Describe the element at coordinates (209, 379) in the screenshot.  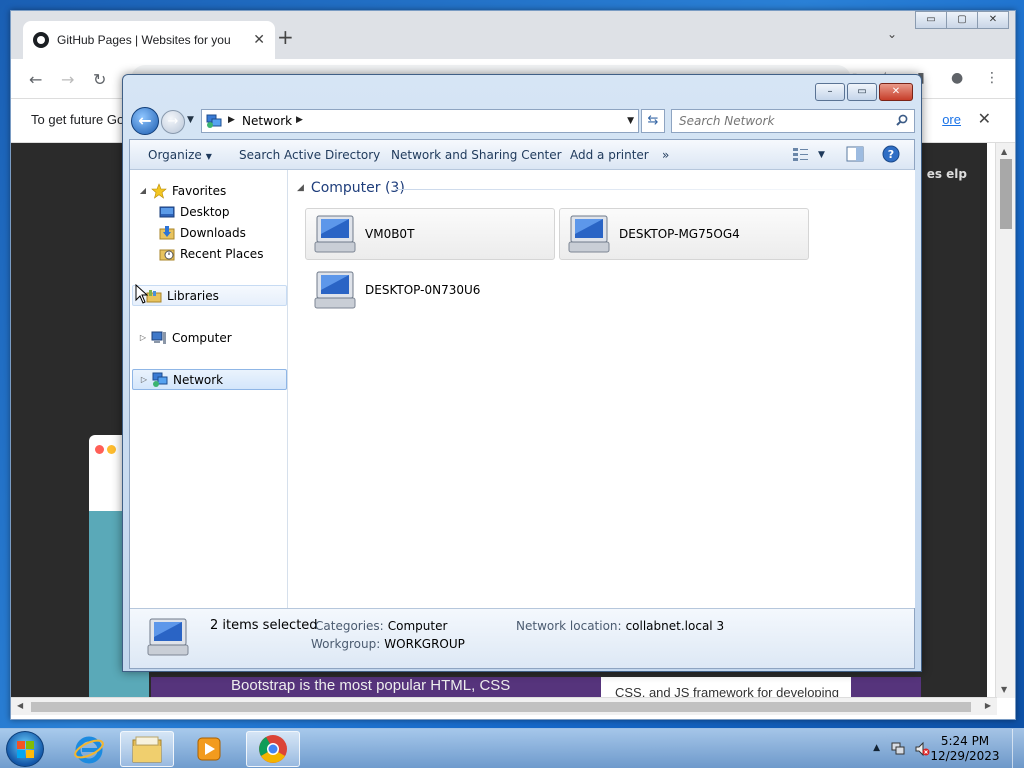
I see `nav-network: ▷ Network` at that location.